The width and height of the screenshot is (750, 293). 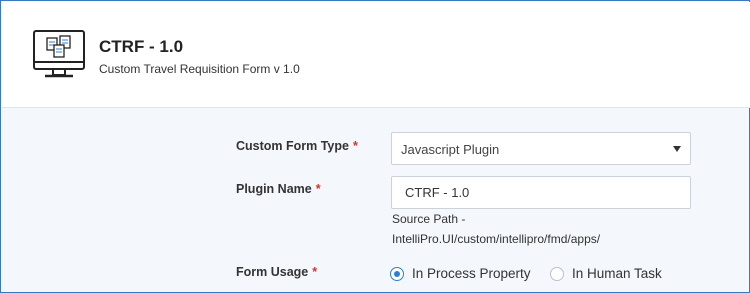 I want to click on plugin-name-label-text: Plugin Name, so click(x=274, y=189).